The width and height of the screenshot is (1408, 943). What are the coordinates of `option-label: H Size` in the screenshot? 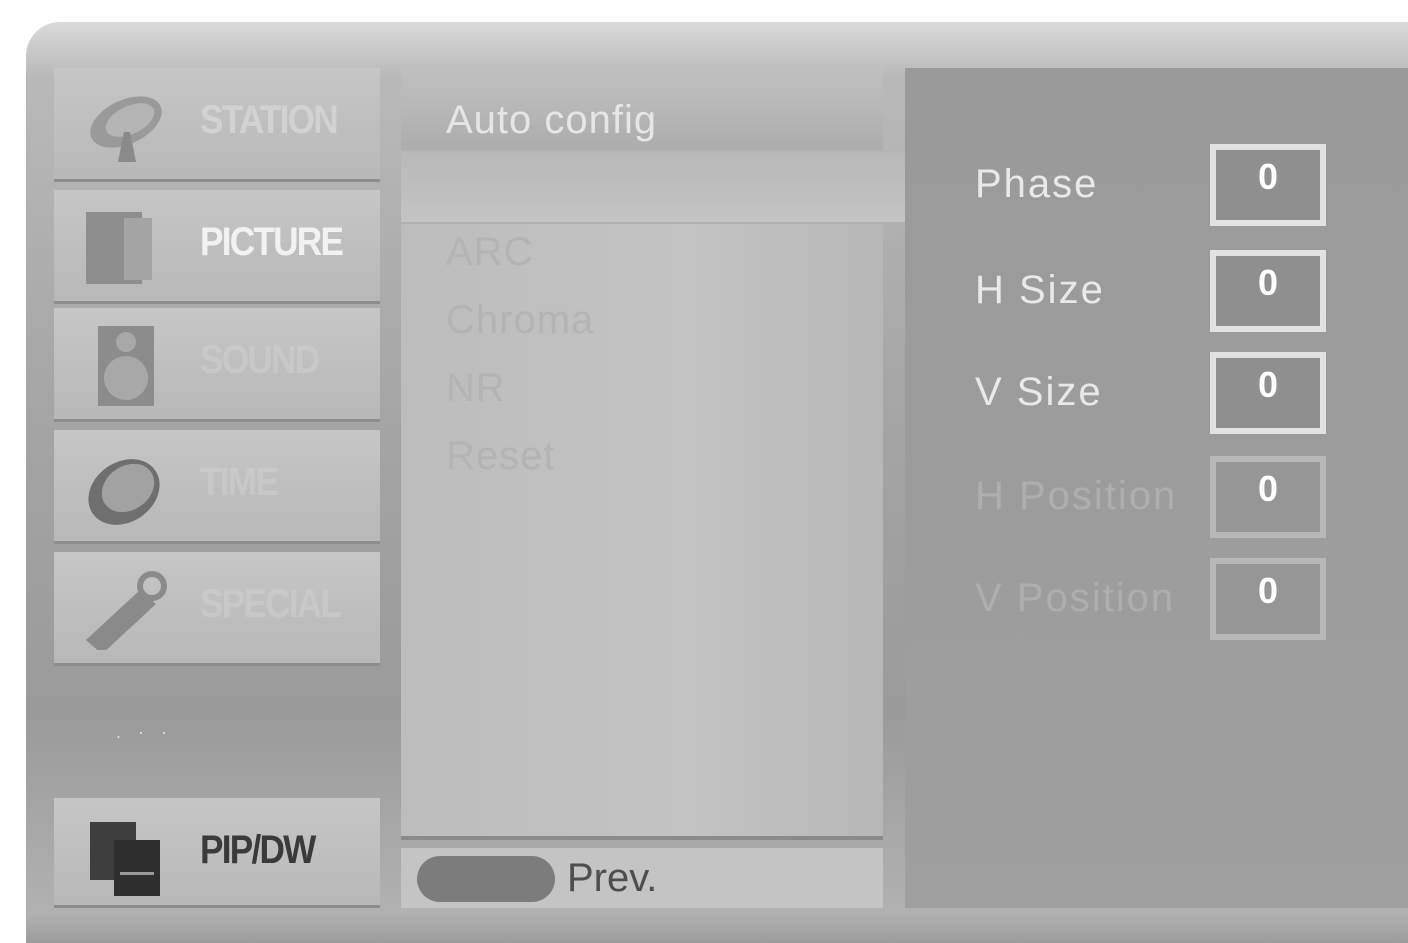 It's located at (1040, 290).